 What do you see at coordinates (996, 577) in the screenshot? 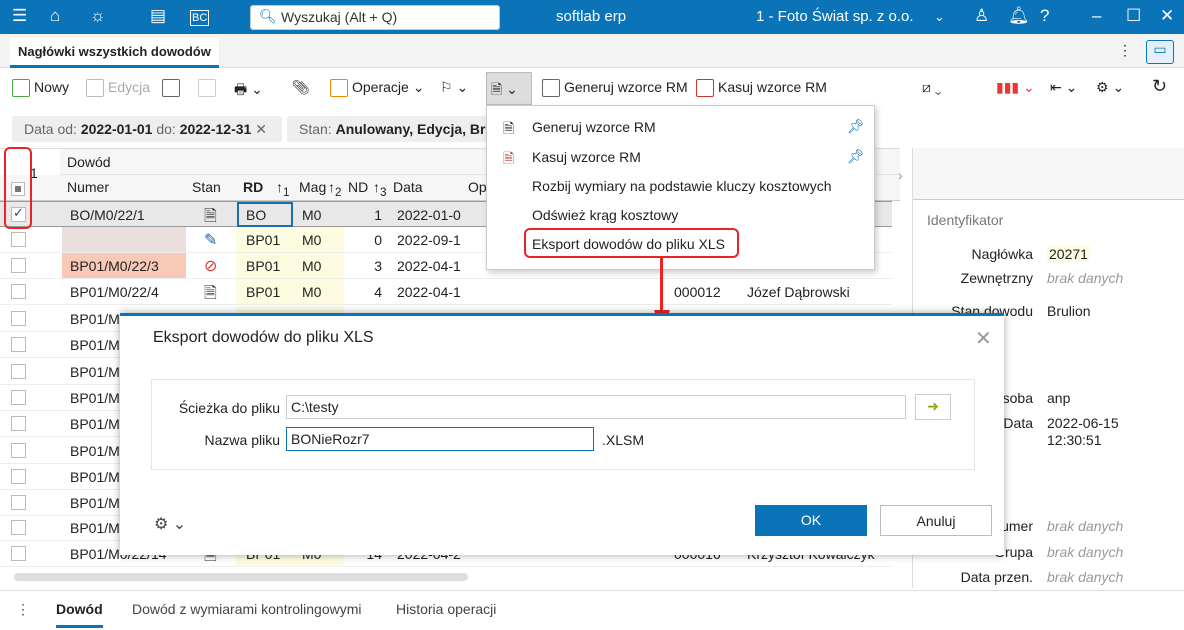
I see `przen-label: Data przen.` at bounding box center [996, 577].